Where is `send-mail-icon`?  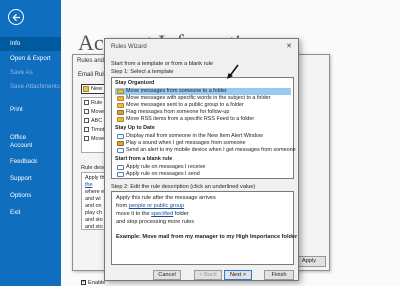
send-mail-icon is located at coordinates (120, 174).